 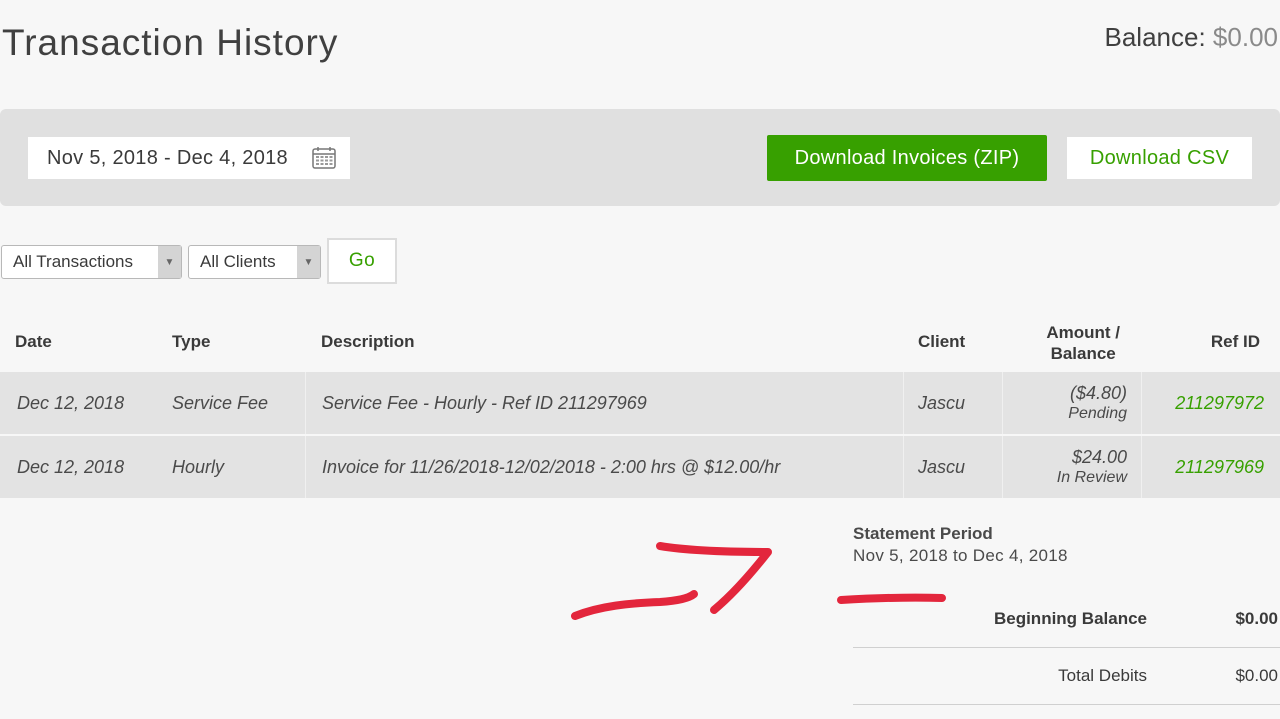 I want to click on transaction-type-select: All Transactions ▼, so click(x=91, y=262).